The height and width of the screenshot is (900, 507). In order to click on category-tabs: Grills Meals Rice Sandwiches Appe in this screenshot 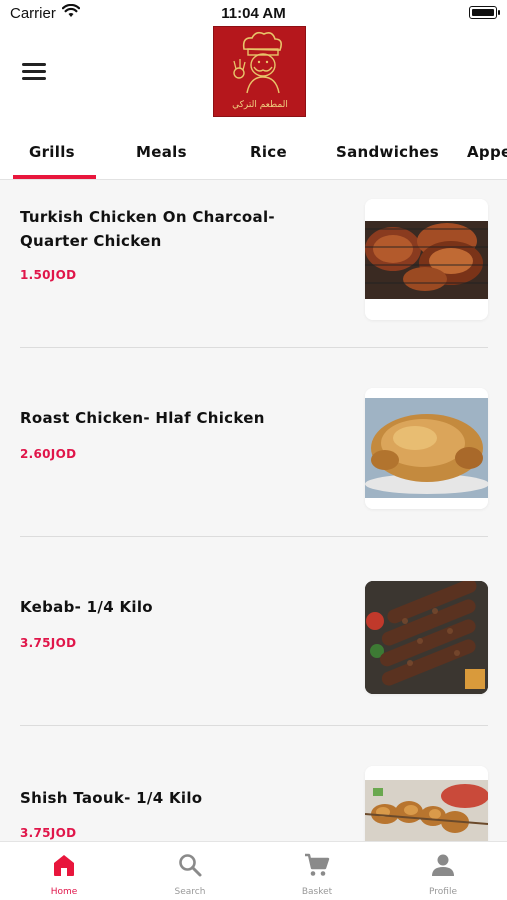, I will do `click(253, 153)`.